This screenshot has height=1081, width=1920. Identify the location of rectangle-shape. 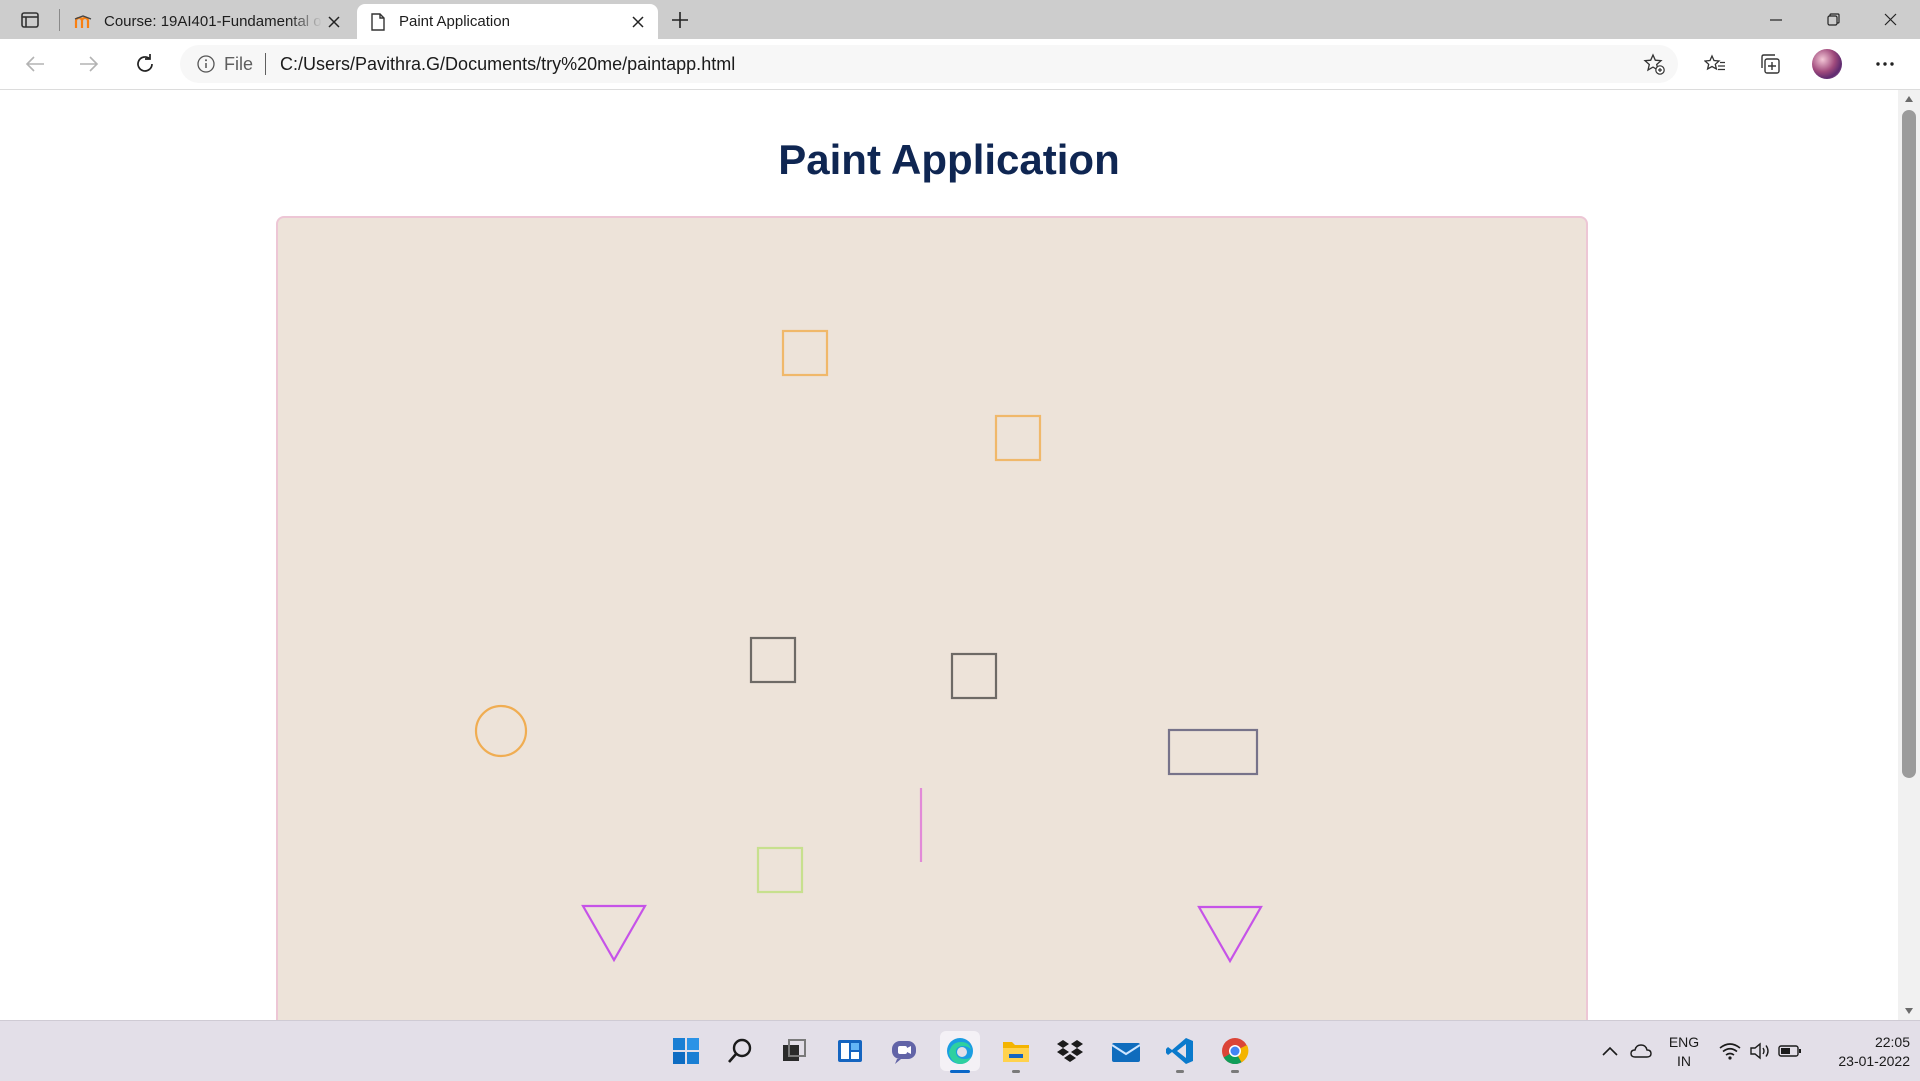
(1213, 752).